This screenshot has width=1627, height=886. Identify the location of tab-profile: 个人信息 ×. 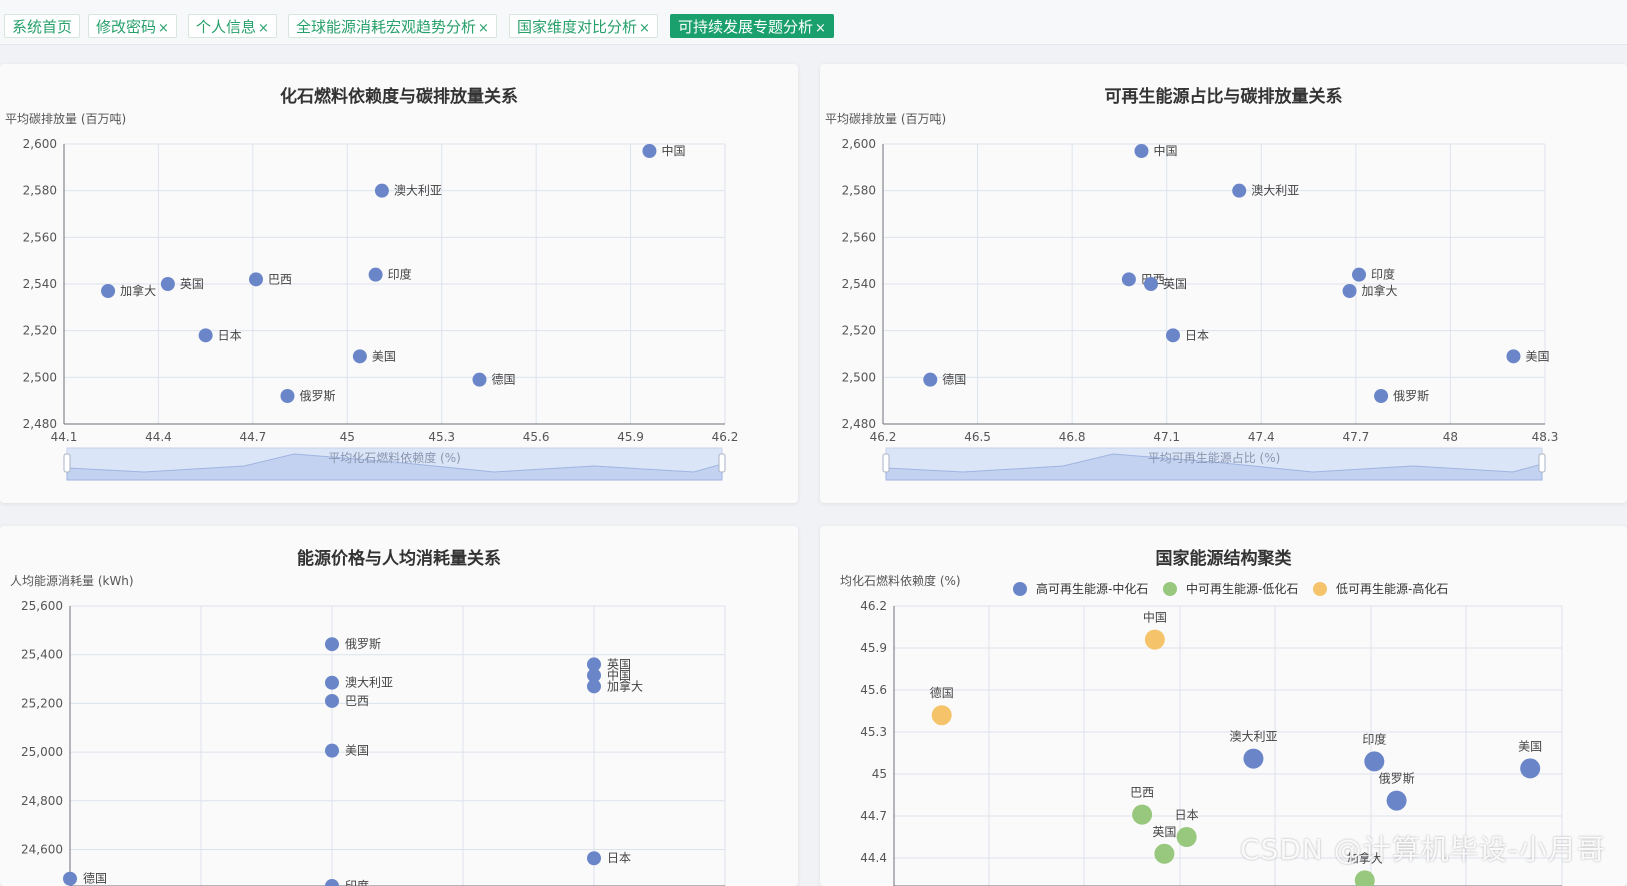
(232, 26).